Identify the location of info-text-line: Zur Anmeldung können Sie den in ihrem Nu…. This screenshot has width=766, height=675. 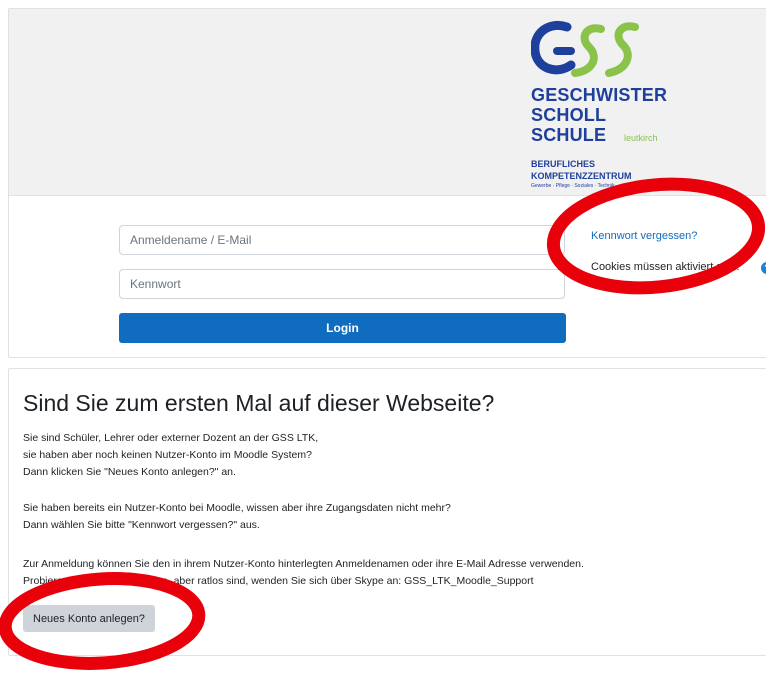
(303, 564).